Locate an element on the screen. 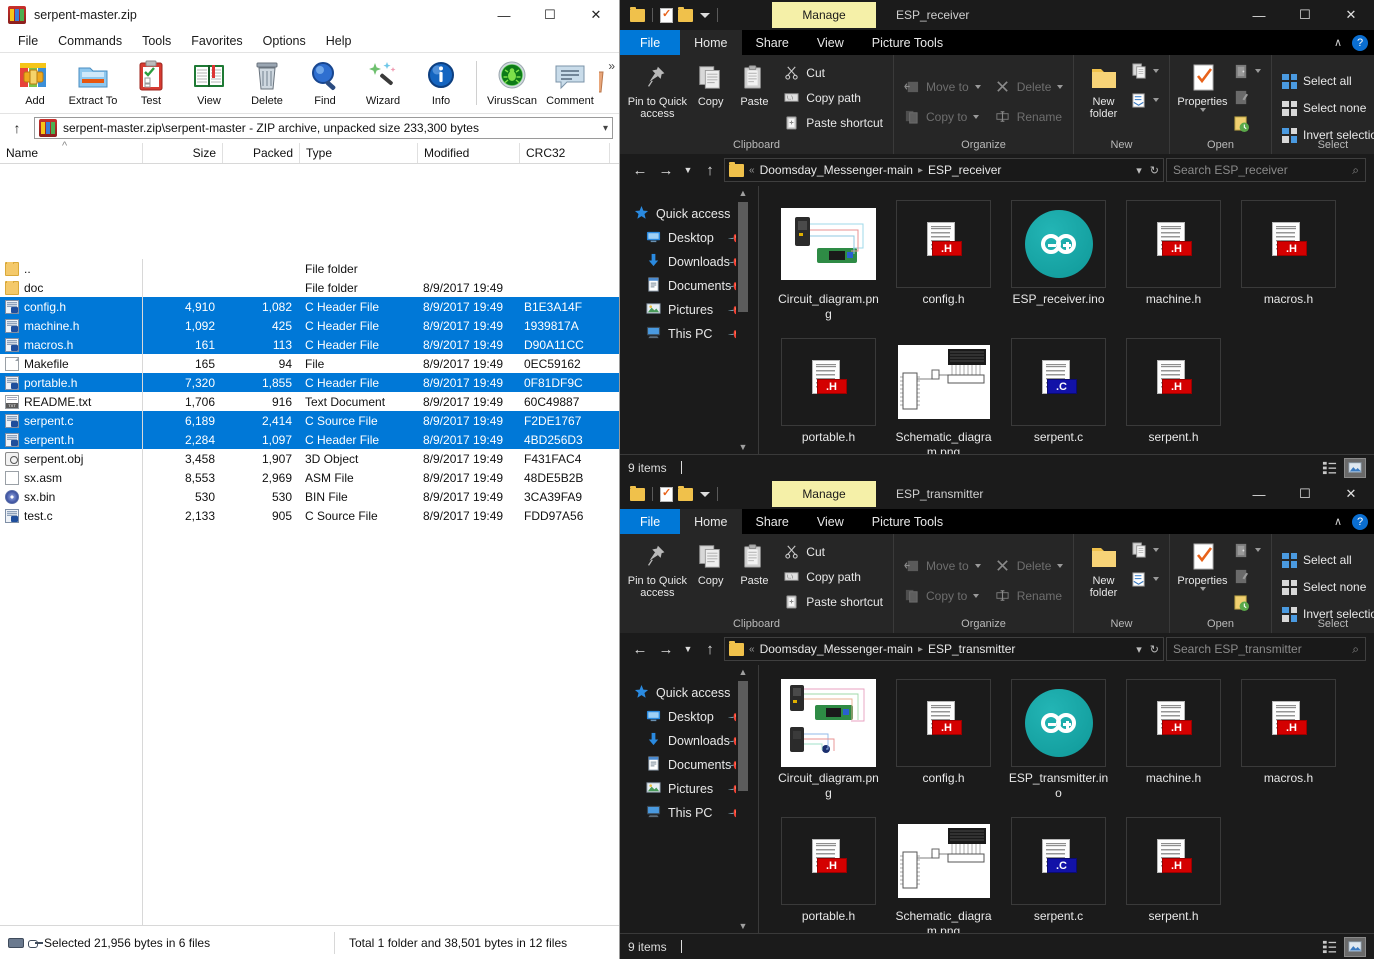  tab-view: View is located at coordinates (830, 521).